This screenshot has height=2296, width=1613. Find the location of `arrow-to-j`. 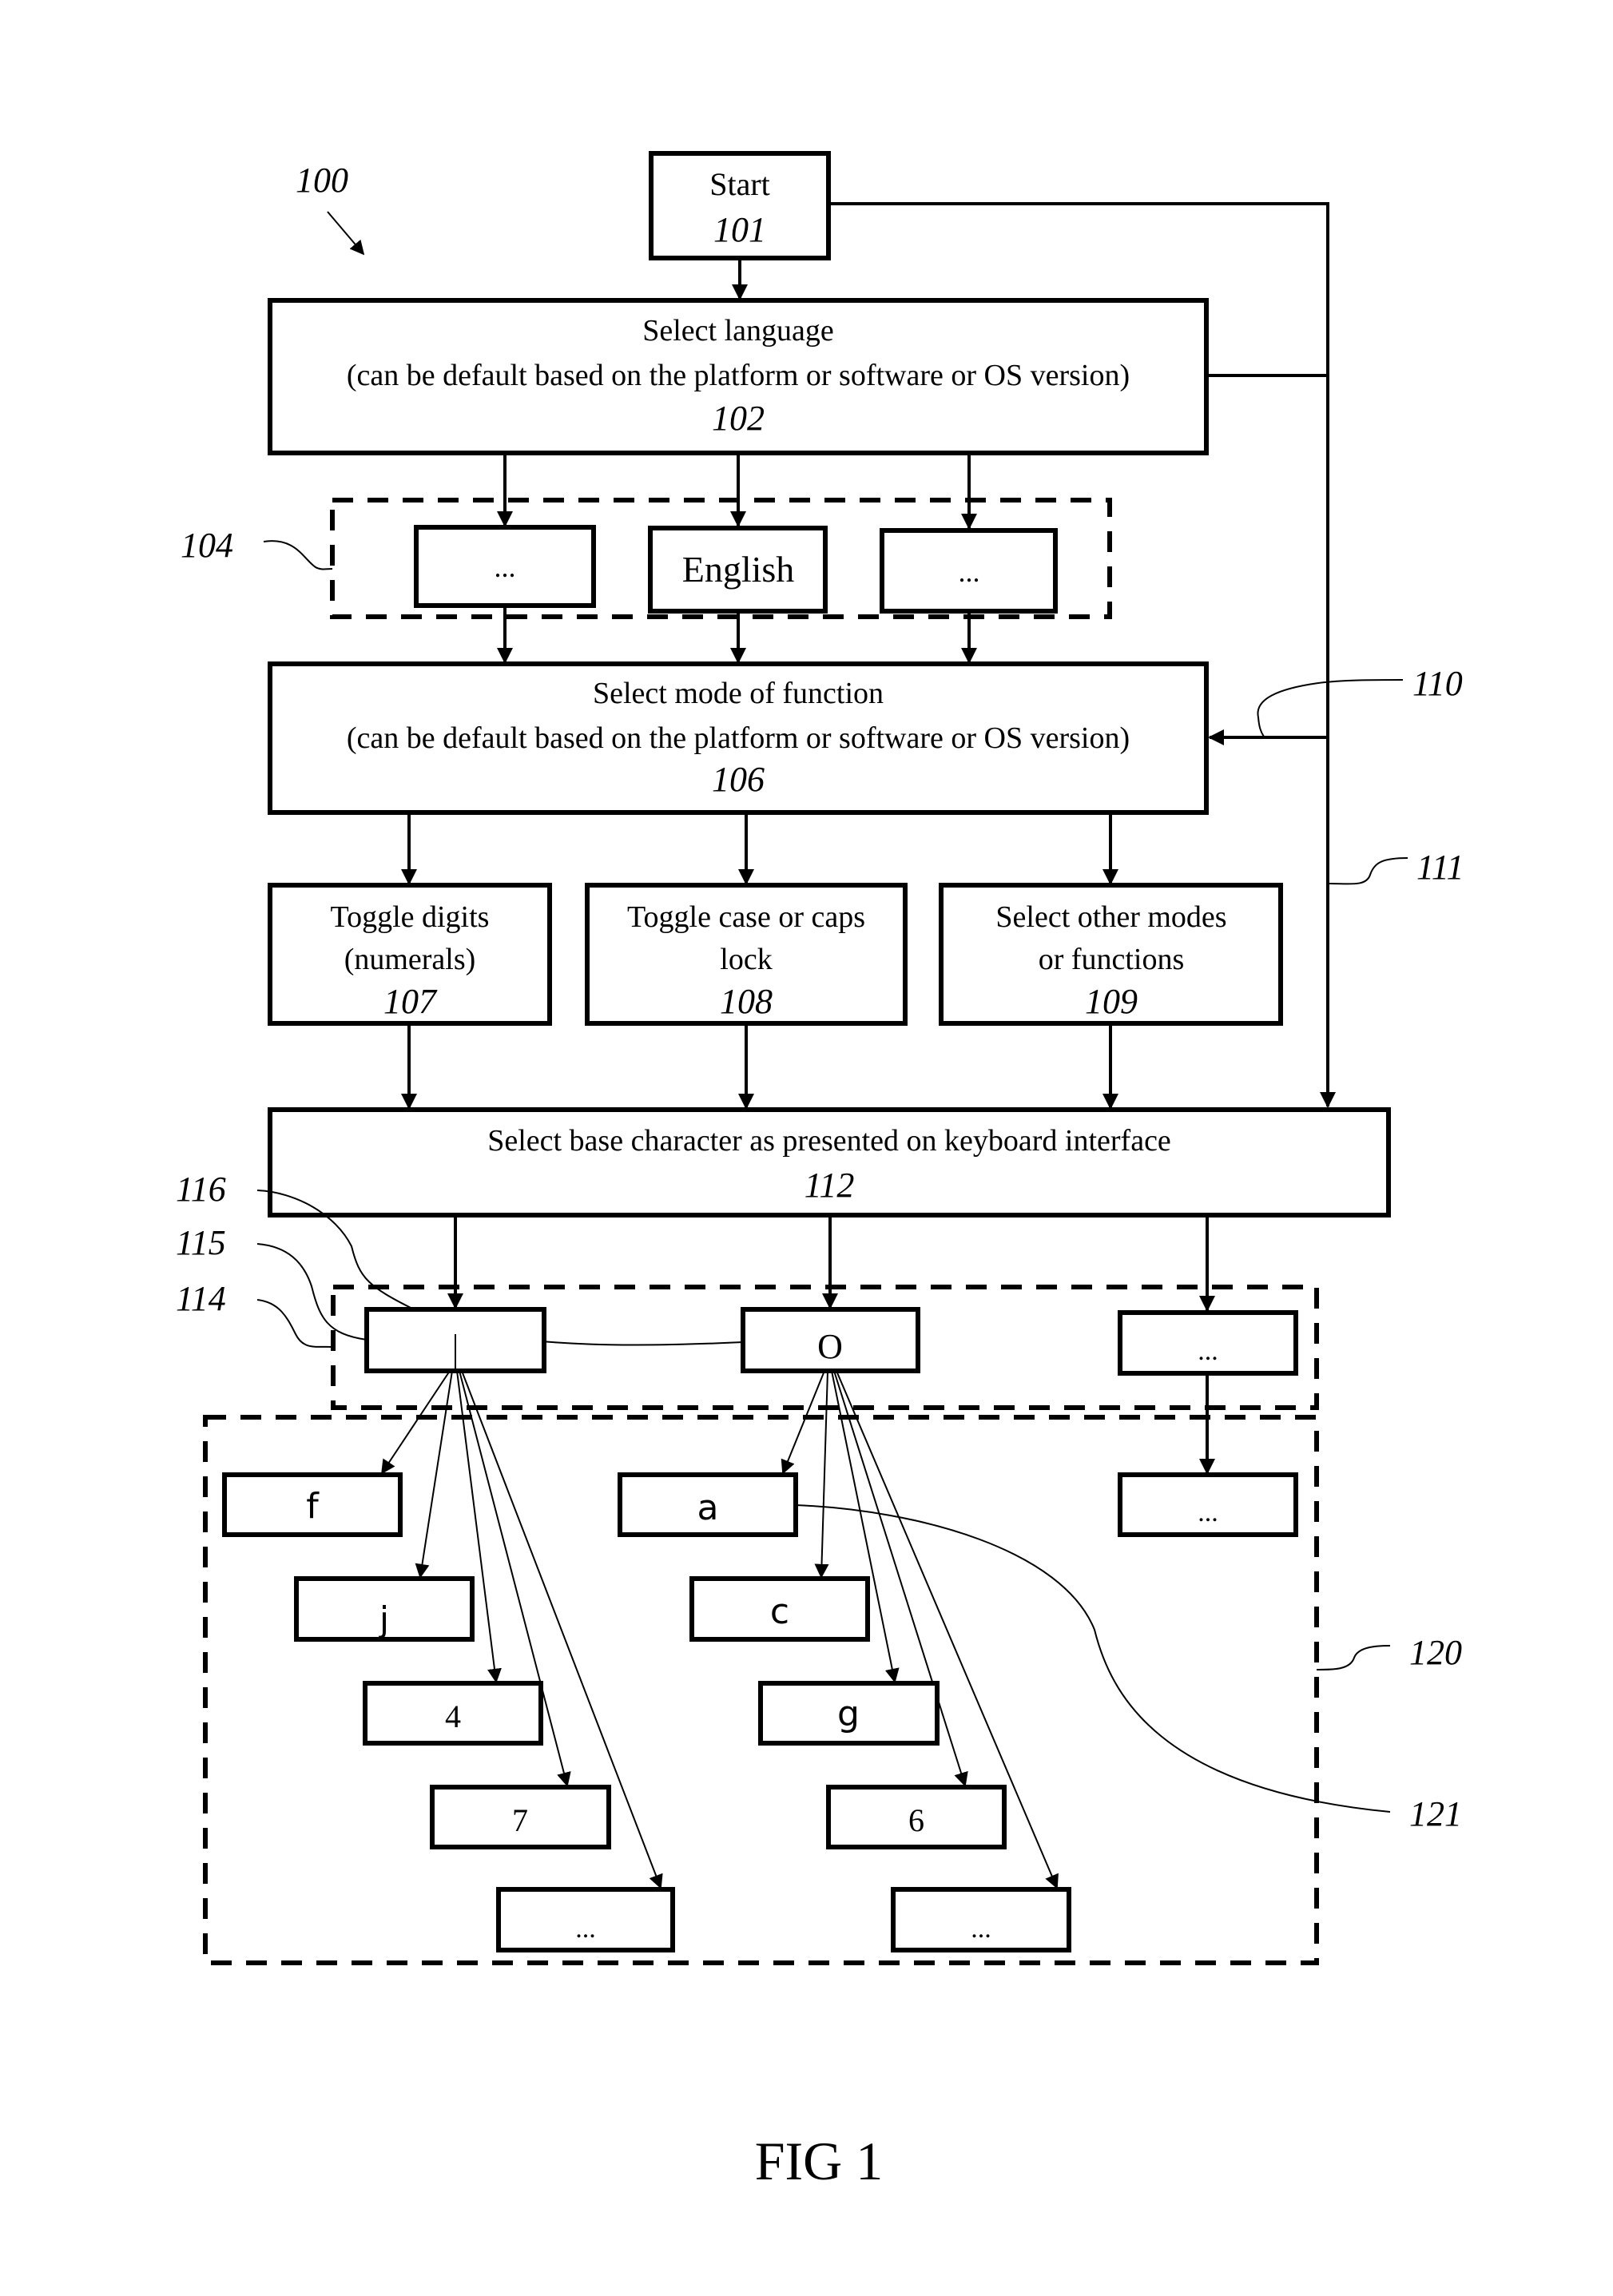

arrow-to-j is located at coordinates (434, 1475).